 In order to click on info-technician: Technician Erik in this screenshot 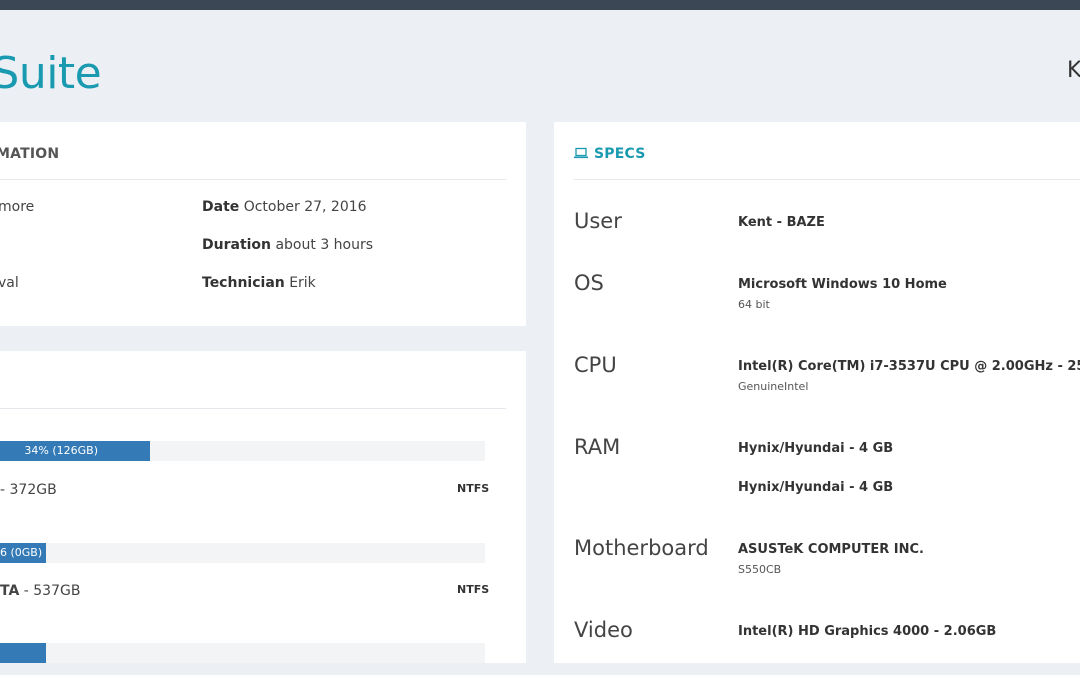, I will do `click(259, 283)`.